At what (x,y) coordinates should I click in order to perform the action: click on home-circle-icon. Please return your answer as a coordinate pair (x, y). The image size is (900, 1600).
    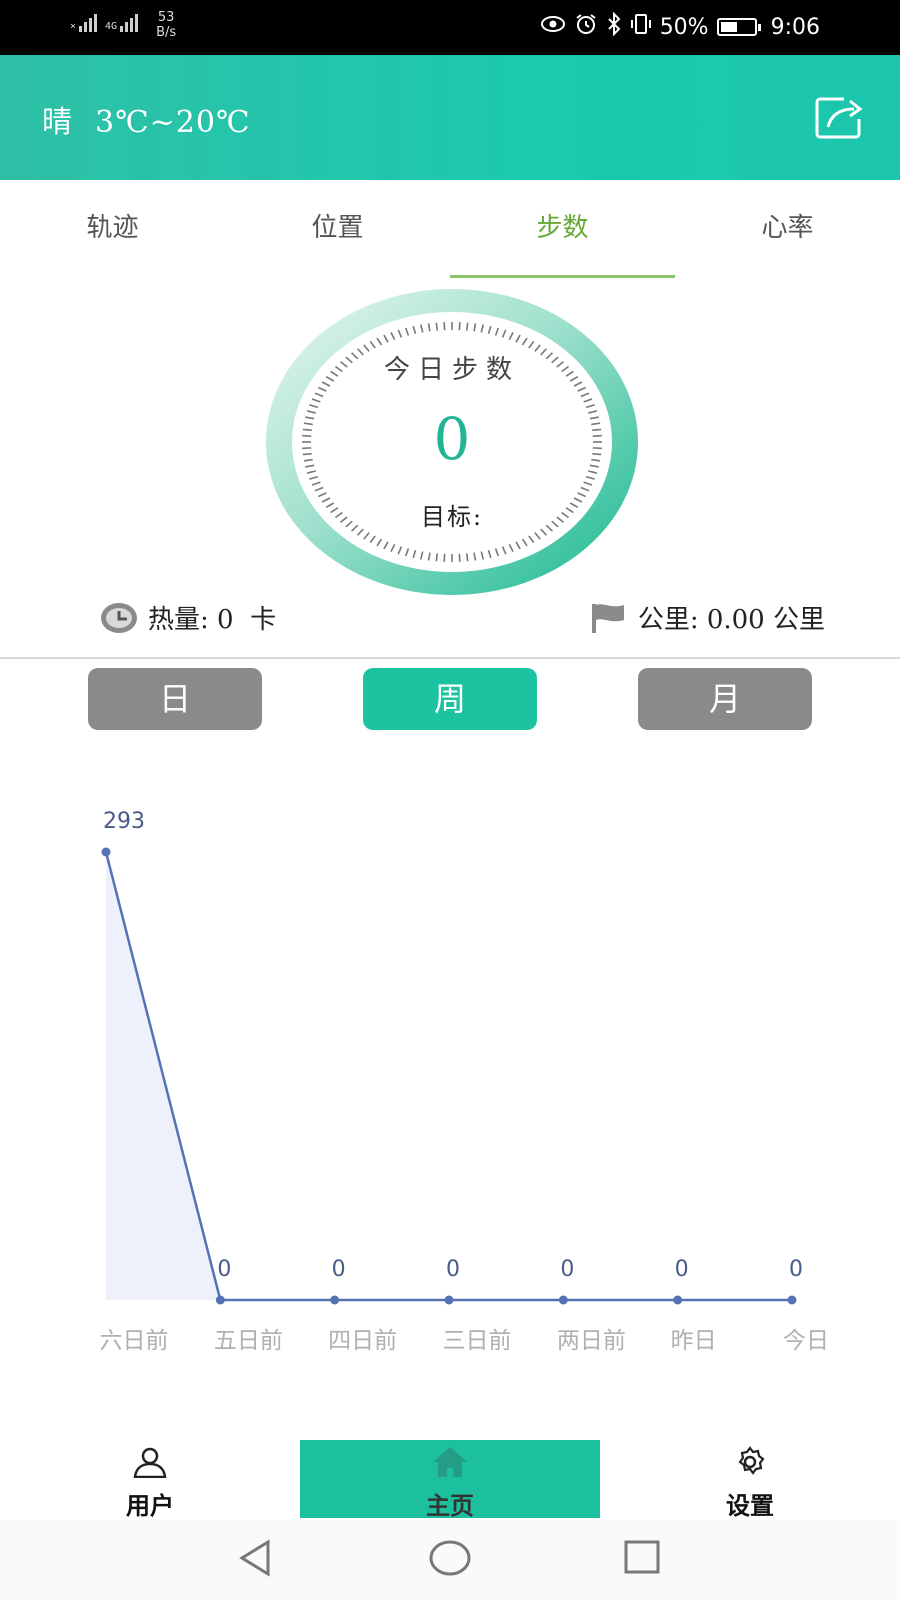
    Looking at the image, I should click on (450, 1558).